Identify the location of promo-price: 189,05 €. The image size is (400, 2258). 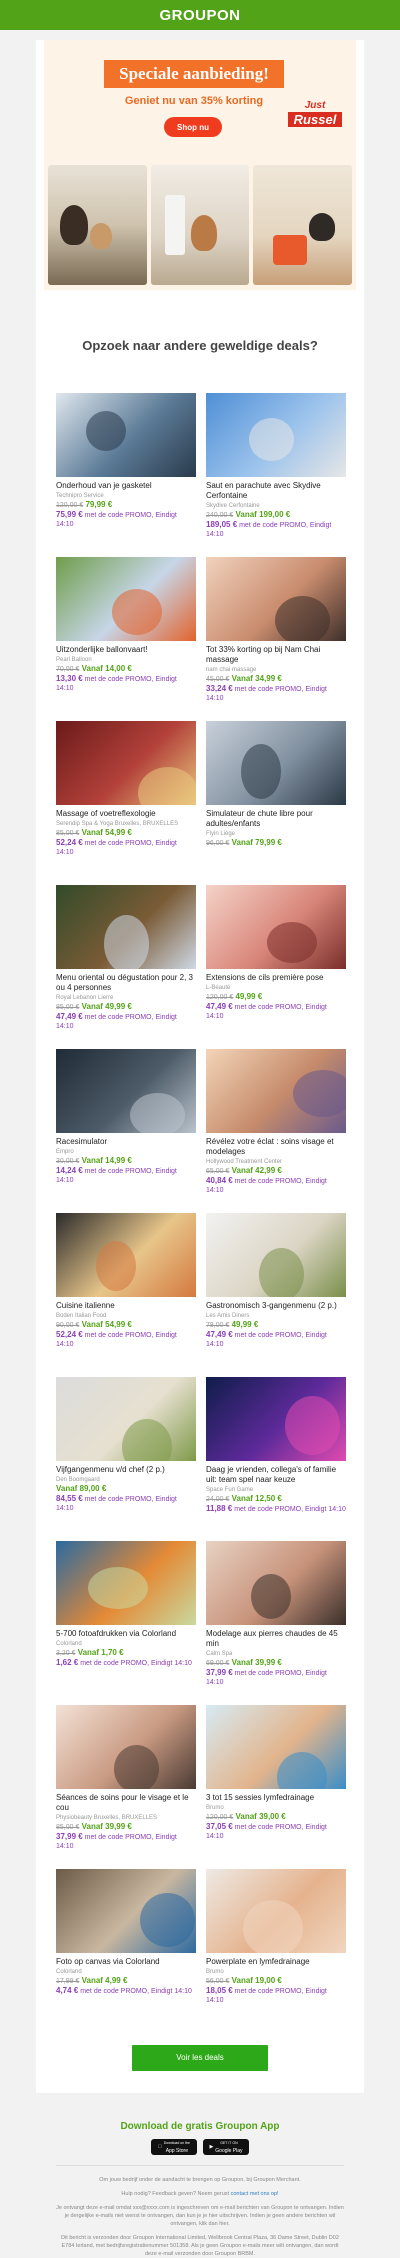
(222, 524).